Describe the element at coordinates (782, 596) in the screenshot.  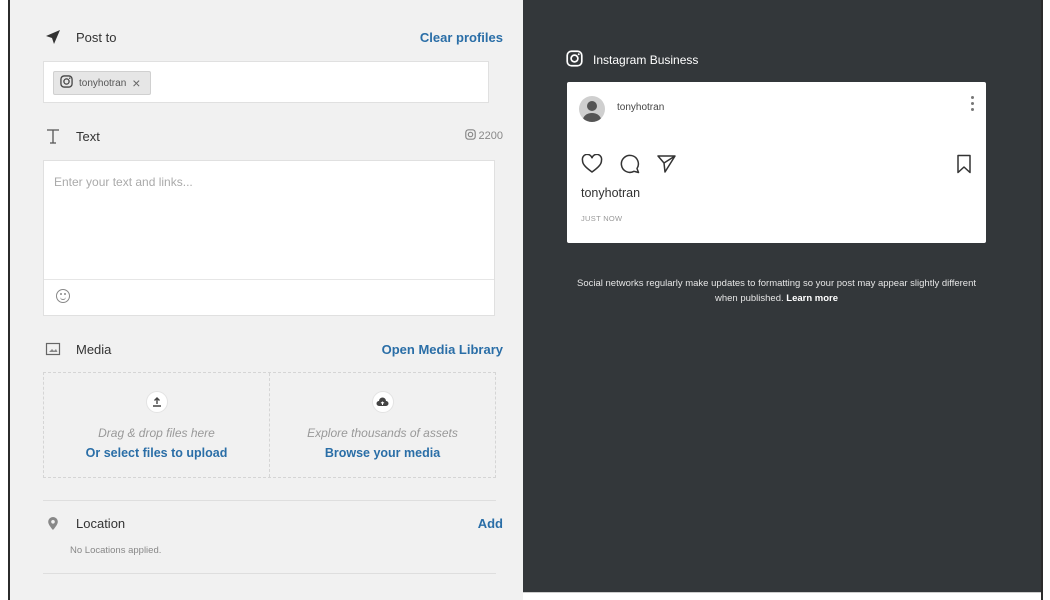
I see `bottom-edge` at that location.